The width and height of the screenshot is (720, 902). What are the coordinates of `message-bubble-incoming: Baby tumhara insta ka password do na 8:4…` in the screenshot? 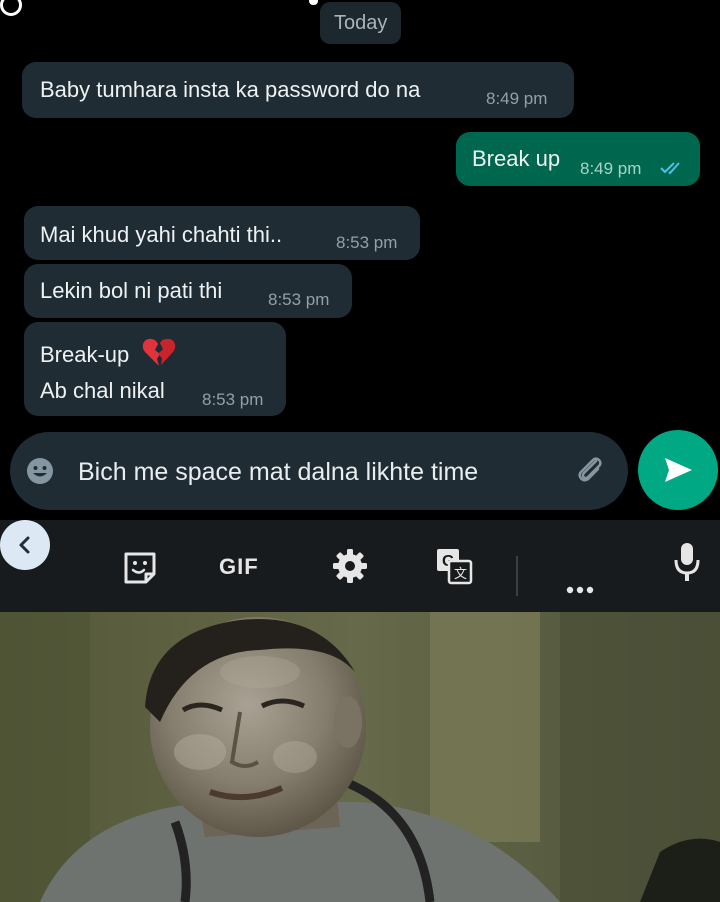 It's located at (298, 90).